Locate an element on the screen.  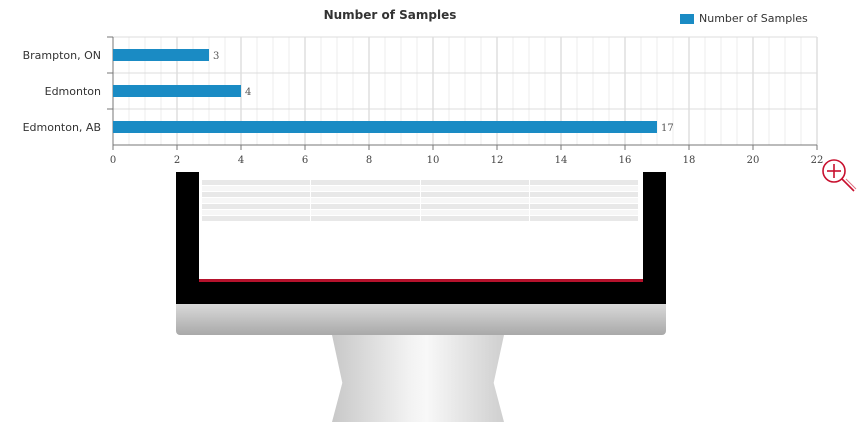
legend-swatch is located at coordinates (687, 18).